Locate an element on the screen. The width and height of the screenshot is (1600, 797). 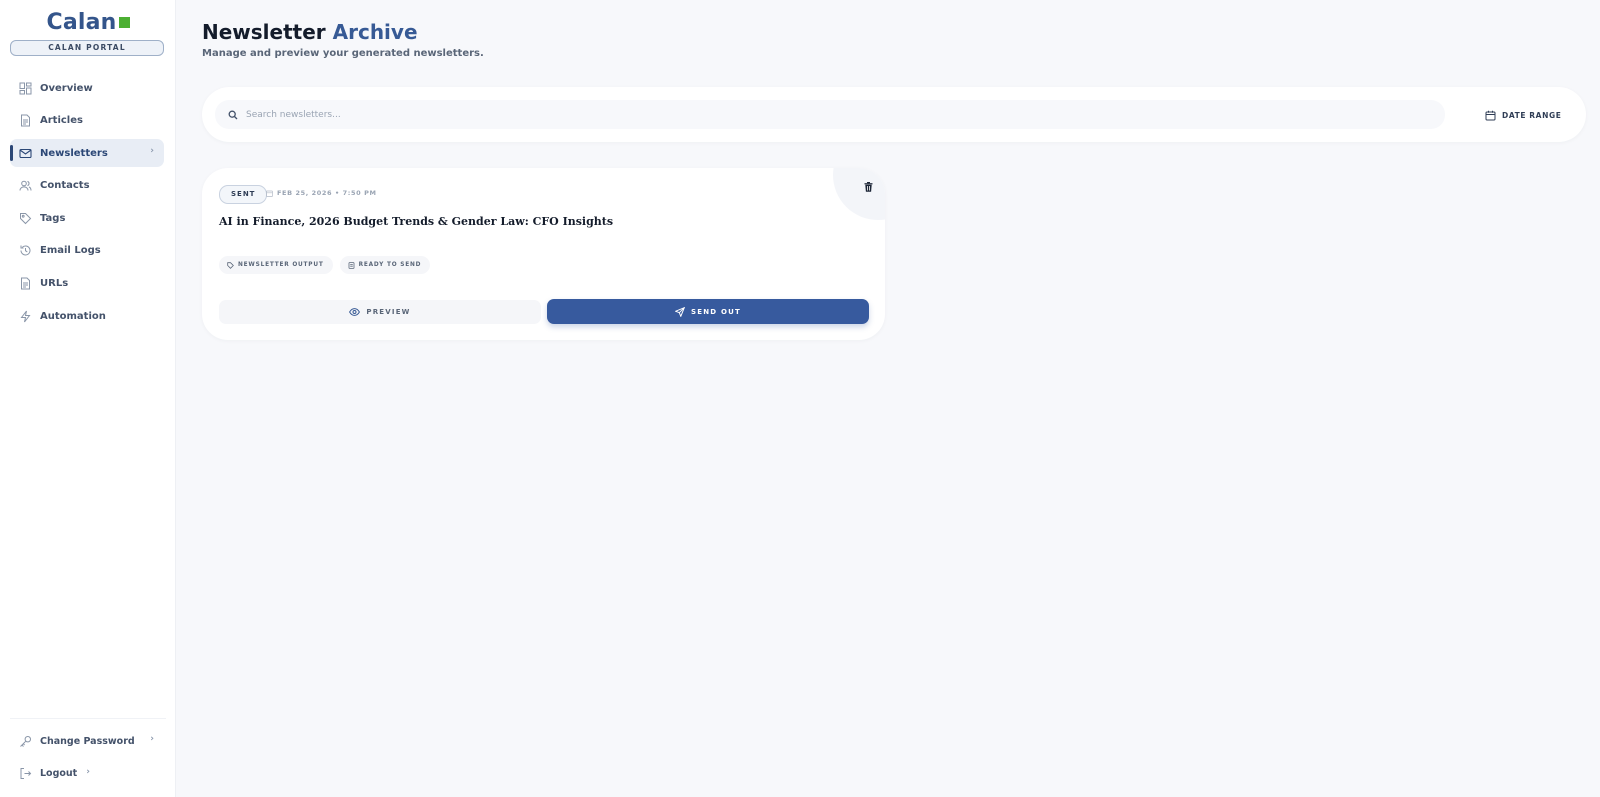
users-icon is located at coordinates (25, 185).